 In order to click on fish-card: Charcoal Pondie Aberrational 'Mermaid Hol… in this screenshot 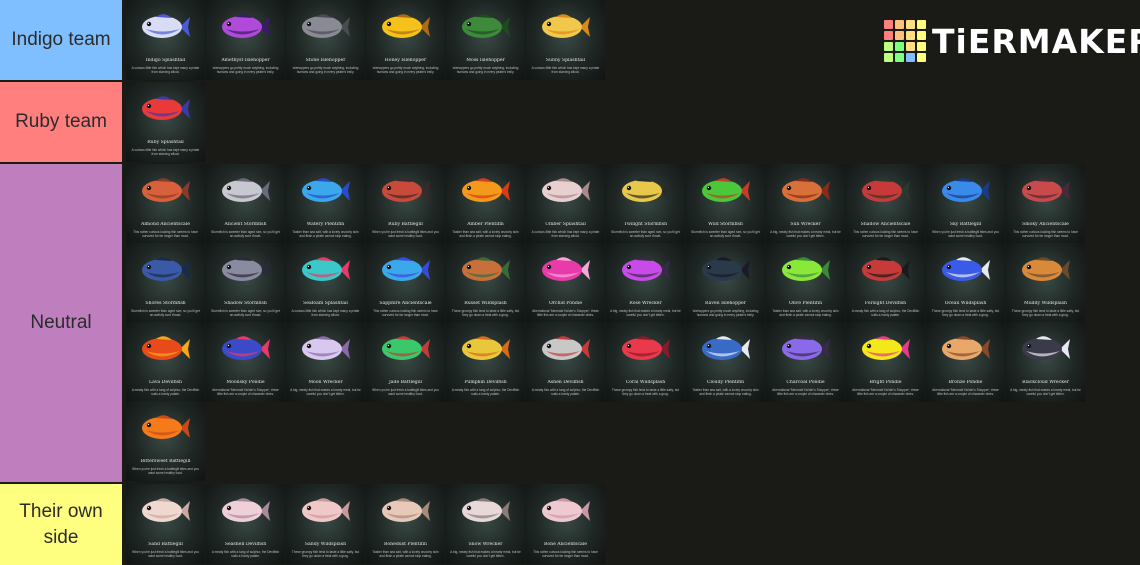, I will do `click(805, 362)`.